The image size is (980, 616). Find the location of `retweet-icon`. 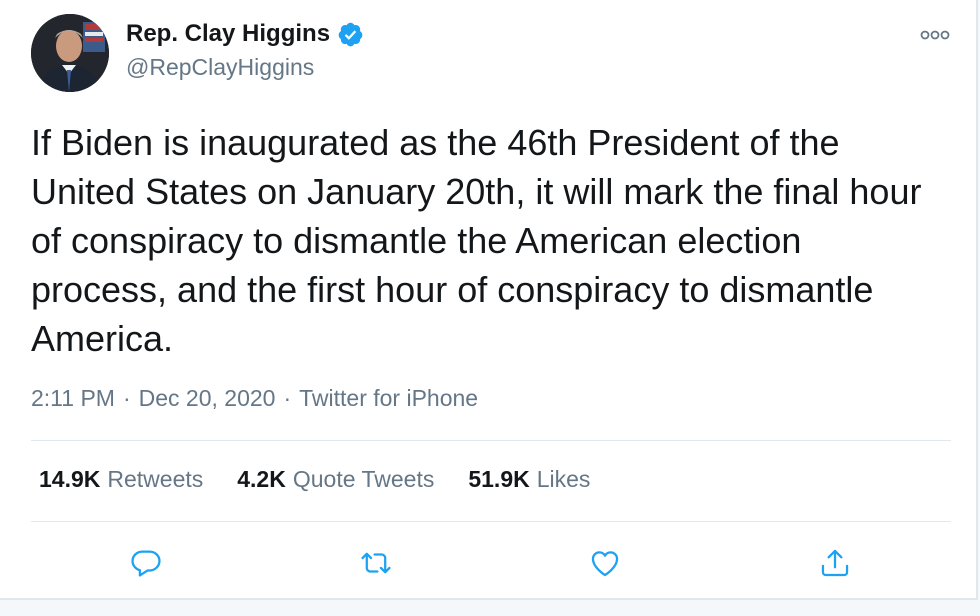

retweet-icon is located at coordinates (376, 563).